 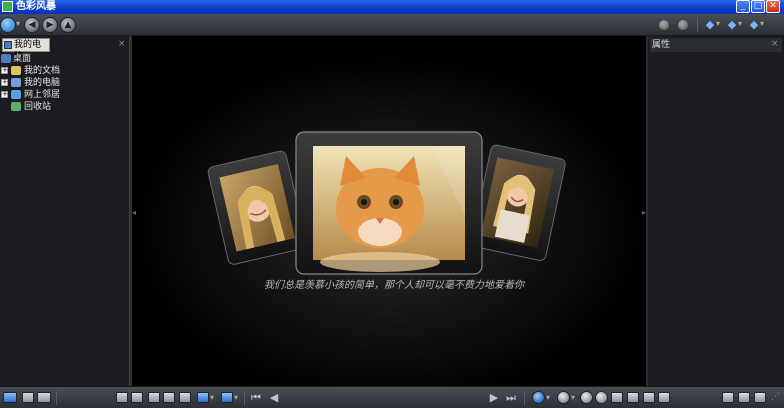 What do you see at coordinates (122, 397) in the screenshot?
I see `thumbnail-small-icon` at bounding box center [122, 397].